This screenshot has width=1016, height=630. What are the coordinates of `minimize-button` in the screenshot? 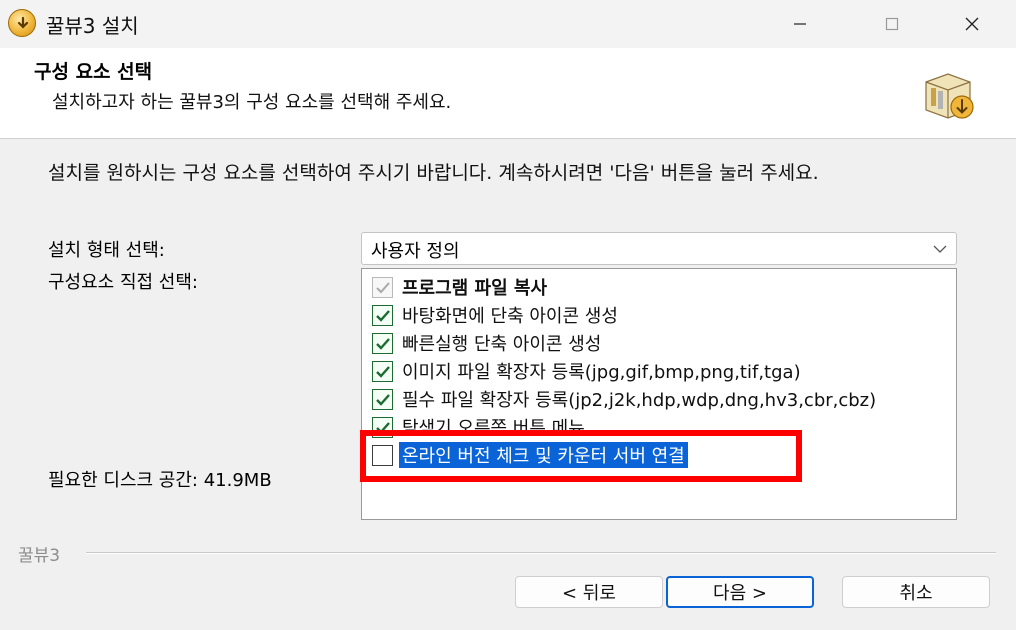 It's located at (800, 24).